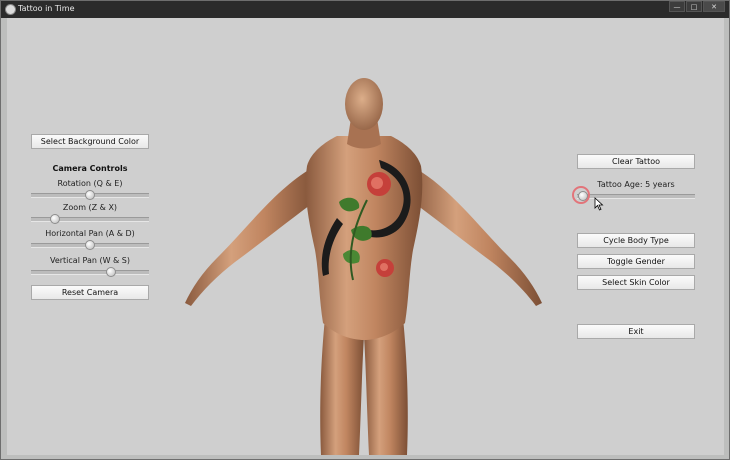 This screenshot has height=460, width=730. What do you see at coordinates (636, 282) in the screenshot?
I see `select-skin-color-button: Select Skin Color` at bounding box center [636, 282].